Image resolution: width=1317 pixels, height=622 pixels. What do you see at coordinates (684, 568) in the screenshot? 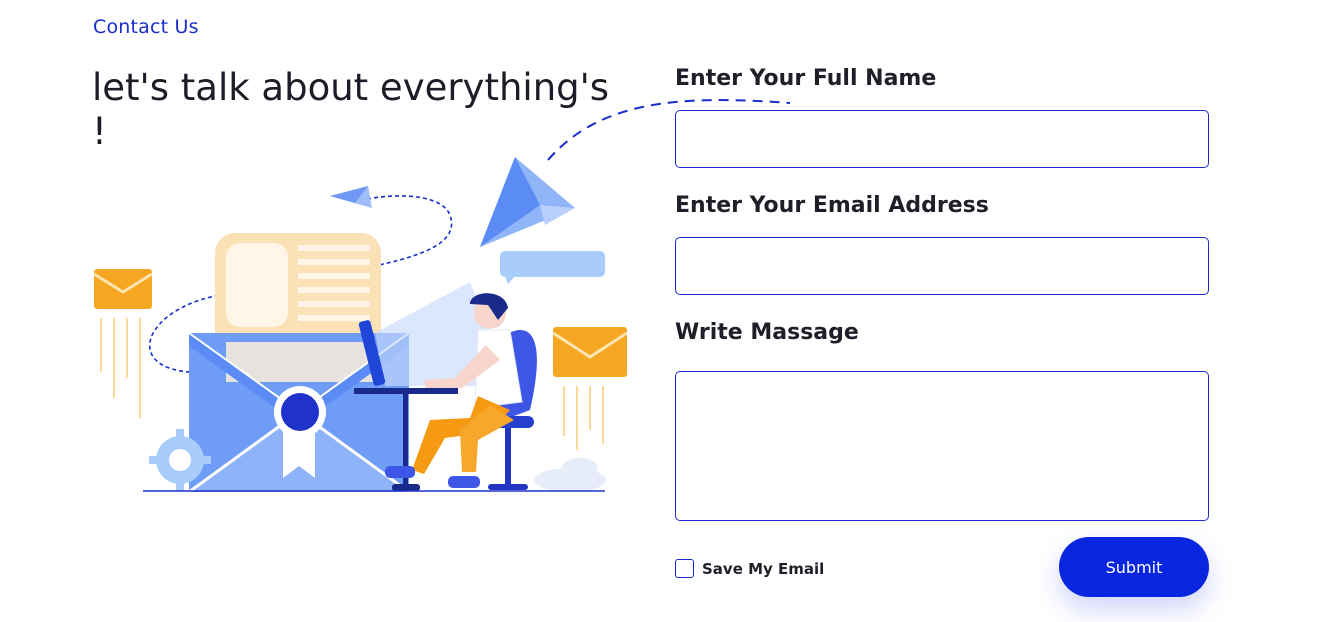
I see `save-email-checkbox` at bounding box center [684, 568].